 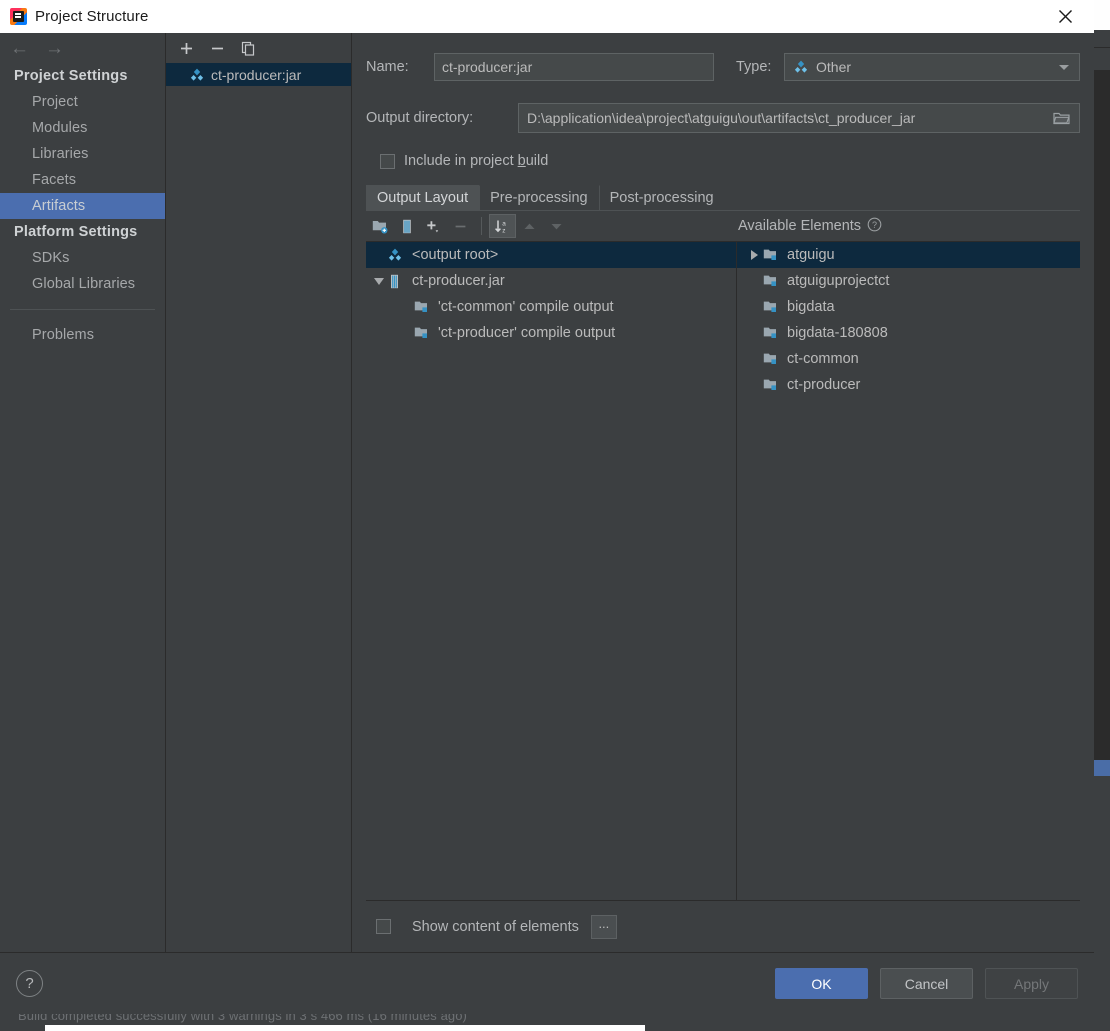 I want to click on dialog-footer: ? OK Cancel Apply, so click(x=547, y=983).